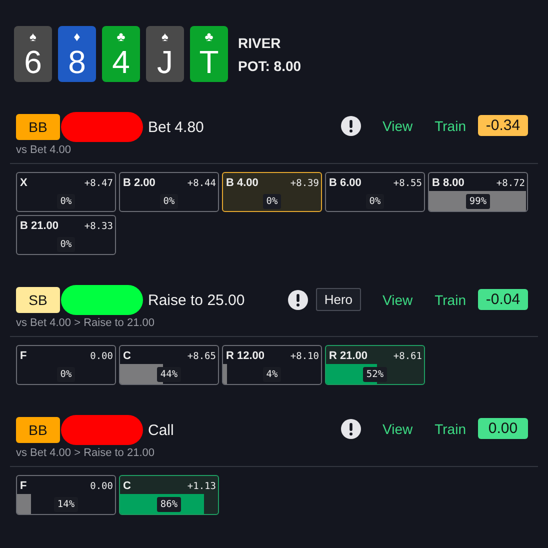 The height and width of the screenshot is (548, 548). I want to click on action-label: Call, so click(161, 430).